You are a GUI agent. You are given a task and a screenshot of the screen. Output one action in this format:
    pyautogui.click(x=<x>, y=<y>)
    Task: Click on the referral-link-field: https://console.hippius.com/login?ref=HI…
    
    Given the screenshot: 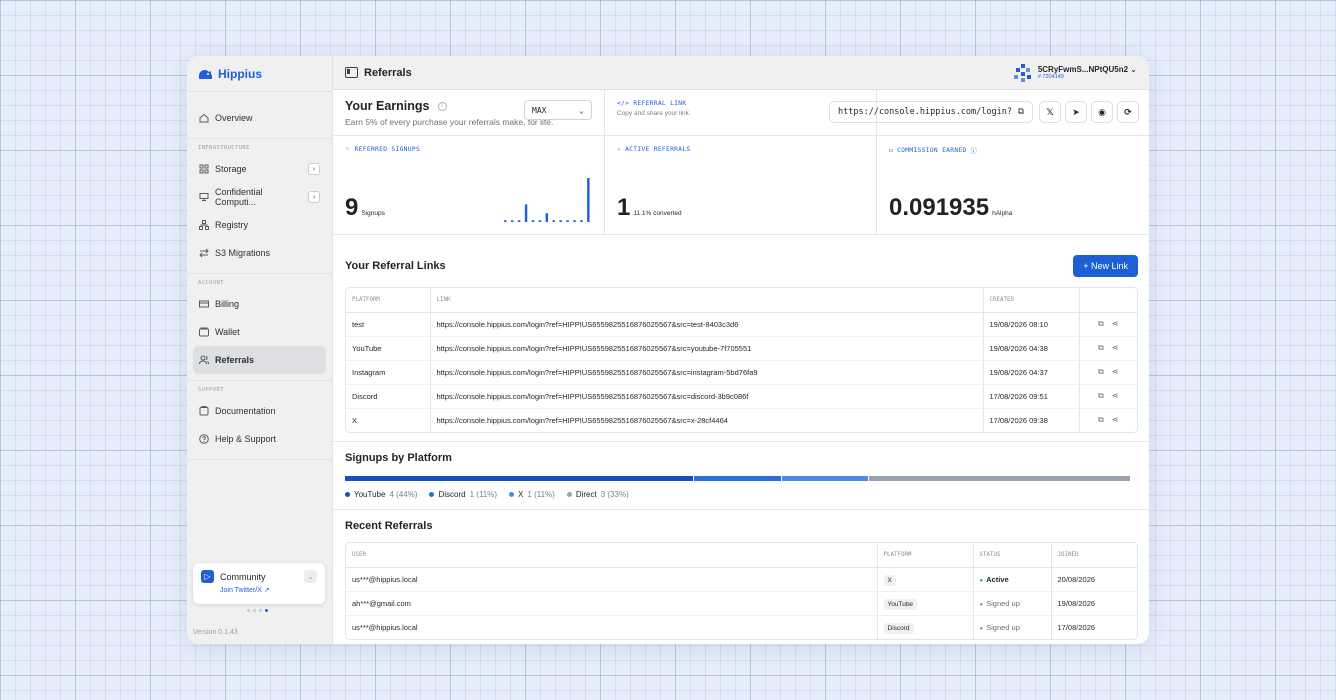 What is the action you would take?
    pyautogui.click(x=931, y=112)
    